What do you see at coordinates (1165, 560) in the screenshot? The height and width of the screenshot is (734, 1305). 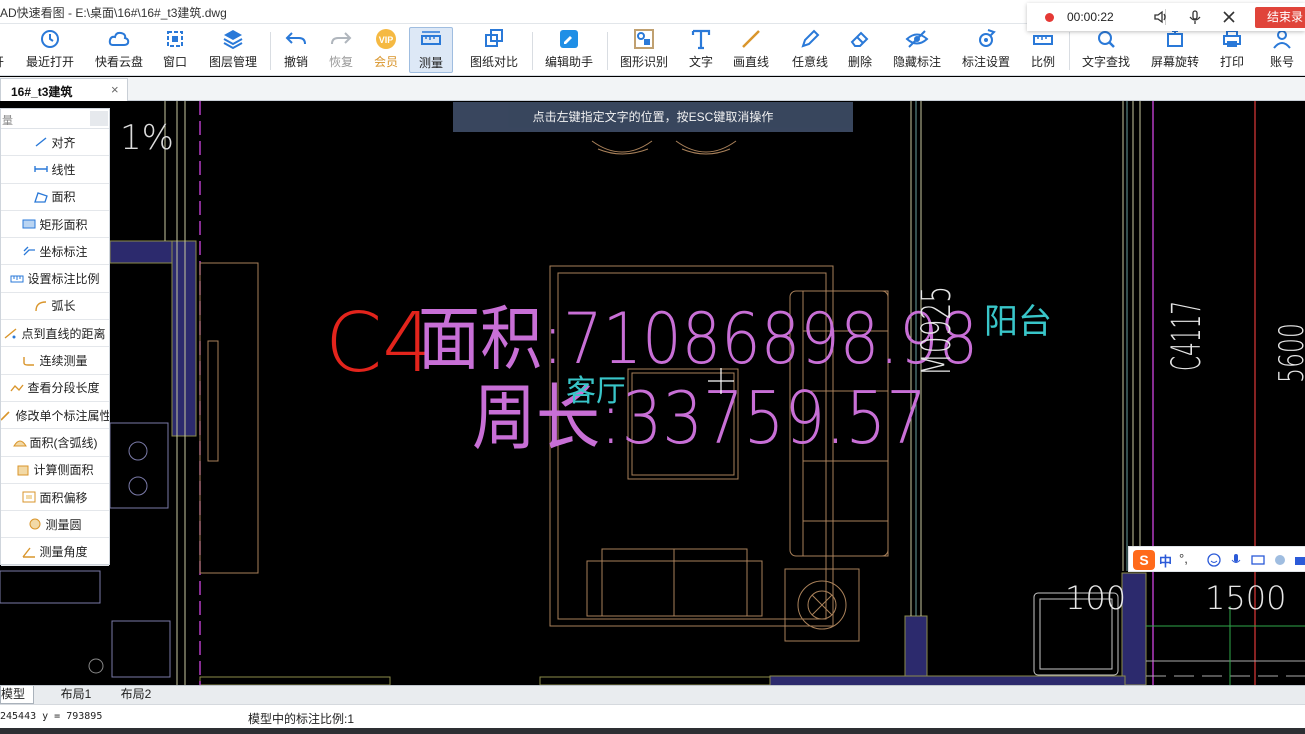 I see `ime-mode-toggle: 中` at bounding box center [1165, 560].